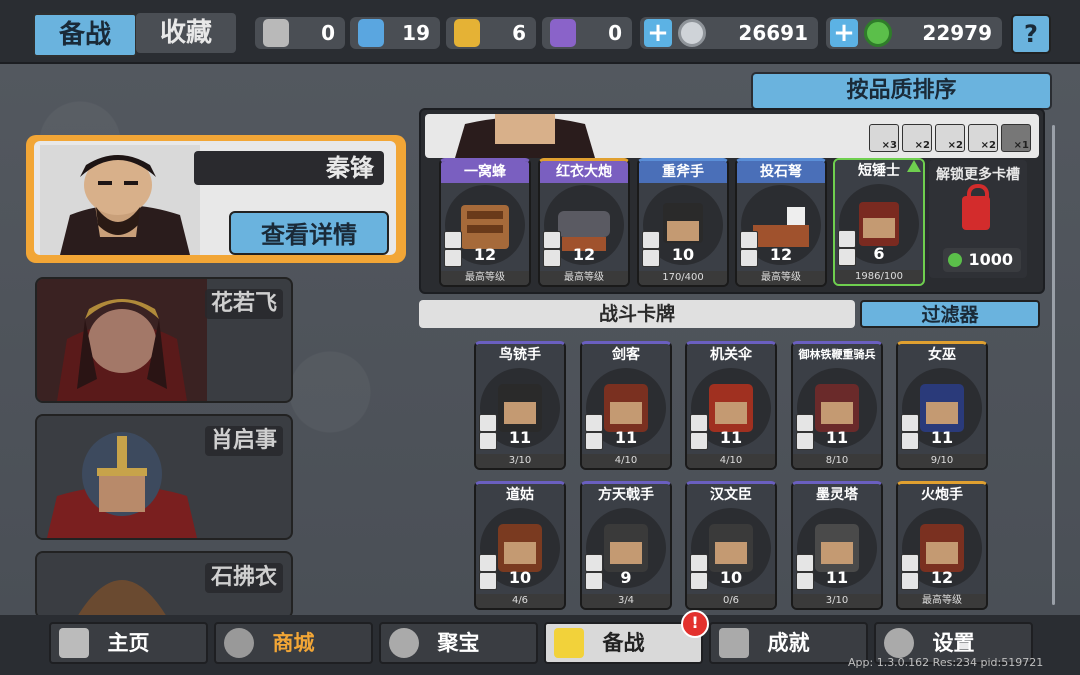  I want to click on green-gem-icon, so click(955, 260).